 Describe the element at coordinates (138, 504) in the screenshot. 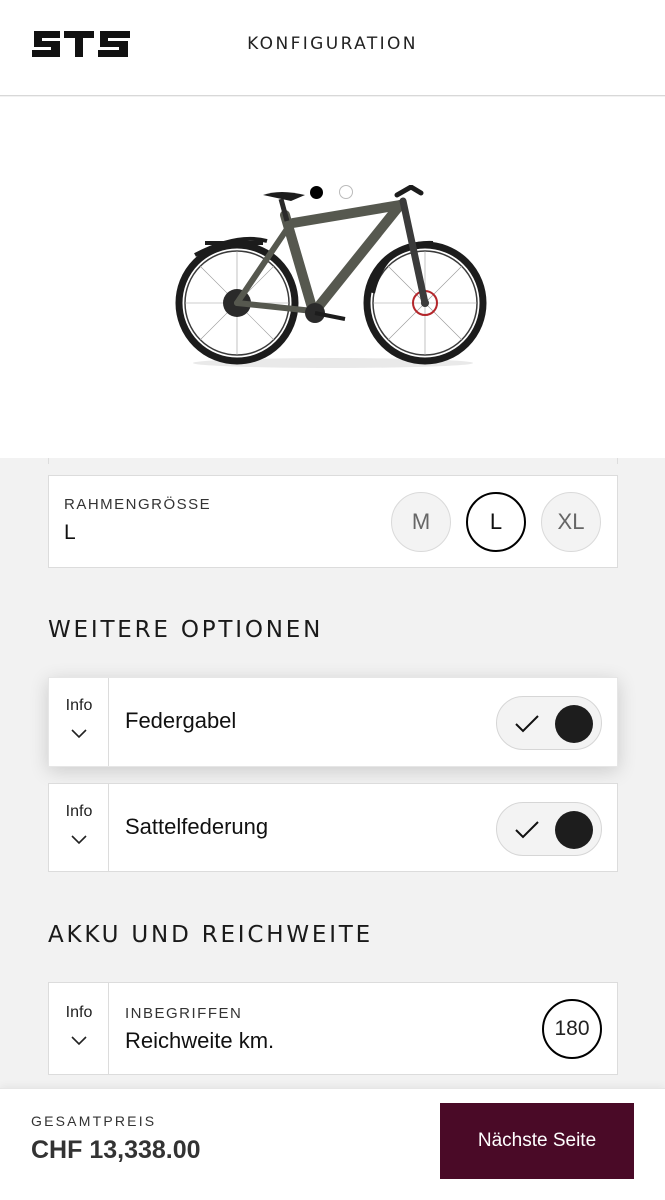

I see `frame-size-label: RAHMENGRÖSSE` at that location.